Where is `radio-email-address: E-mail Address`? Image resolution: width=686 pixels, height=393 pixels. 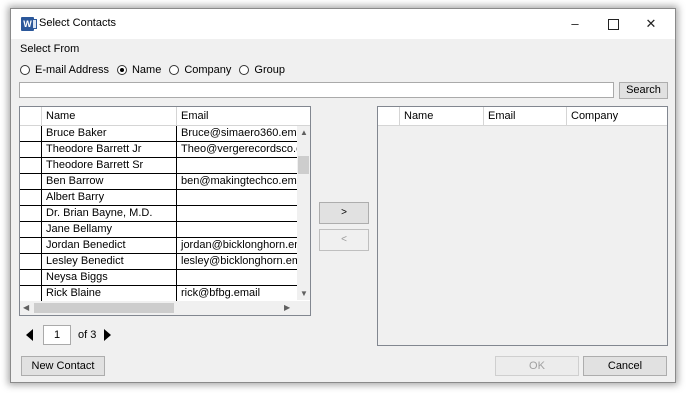
radio-email-address: E-mail Address is located at coordinates (64, 70).